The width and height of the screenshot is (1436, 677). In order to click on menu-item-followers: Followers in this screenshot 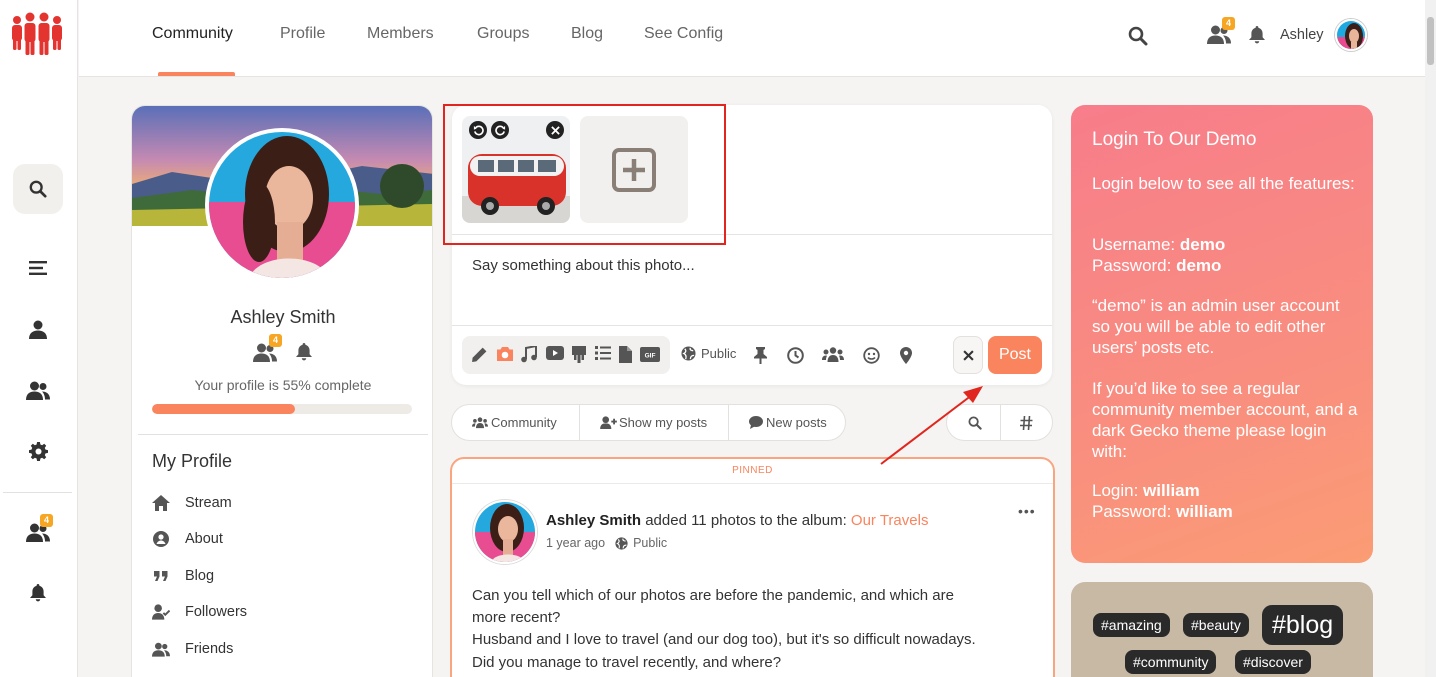, I will do `click(199, 612)`.